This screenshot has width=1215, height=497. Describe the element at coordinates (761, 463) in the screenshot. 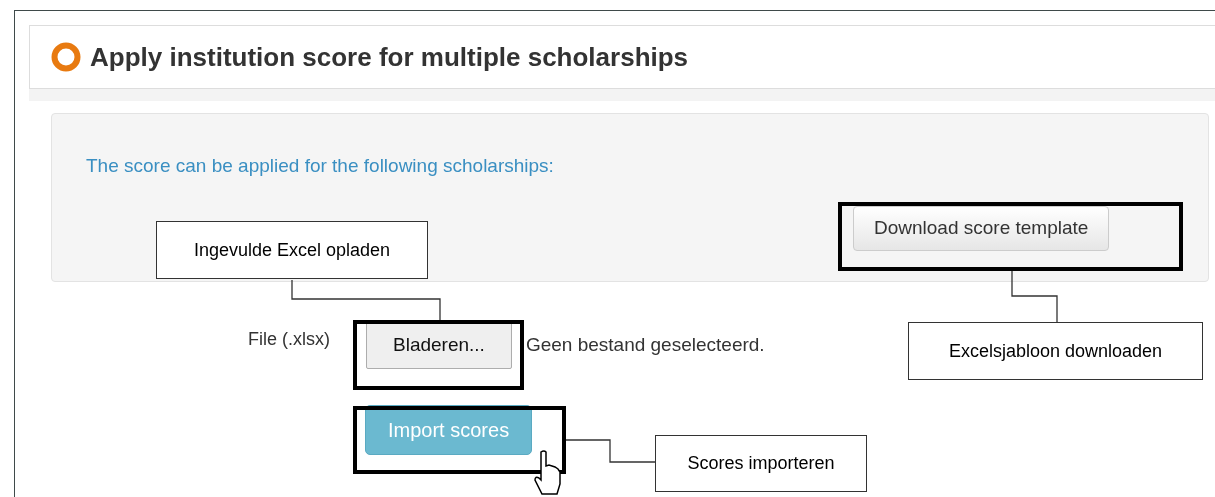

I see `annotation-label: Scores importeren` at that location.